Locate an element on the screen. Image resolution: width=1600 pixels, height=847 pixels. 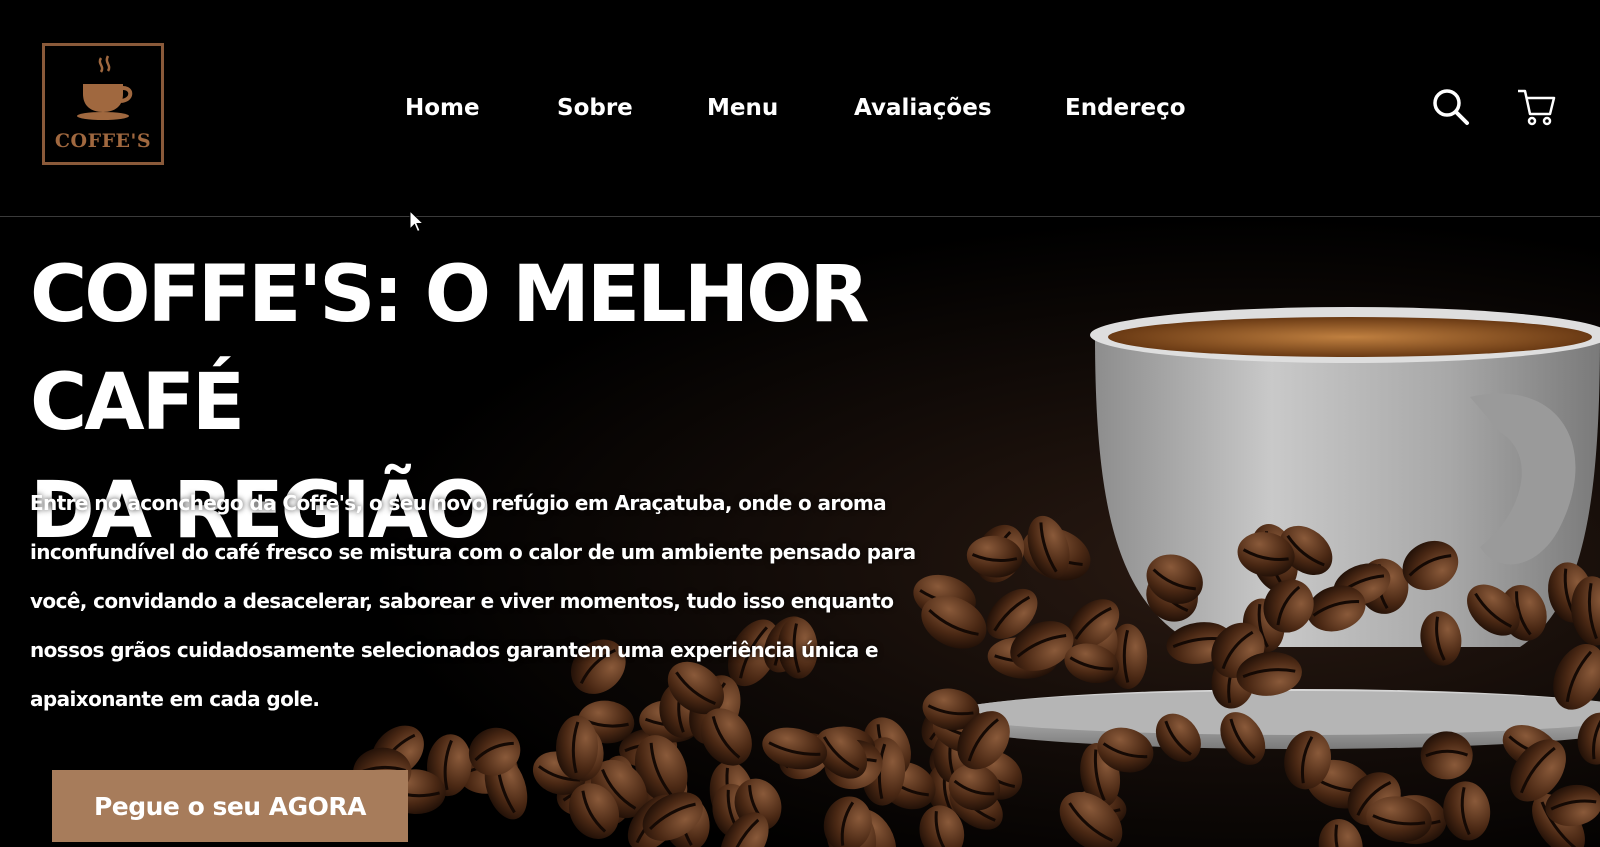
mouse-cursor-icon is located at coordinates (417, 221).